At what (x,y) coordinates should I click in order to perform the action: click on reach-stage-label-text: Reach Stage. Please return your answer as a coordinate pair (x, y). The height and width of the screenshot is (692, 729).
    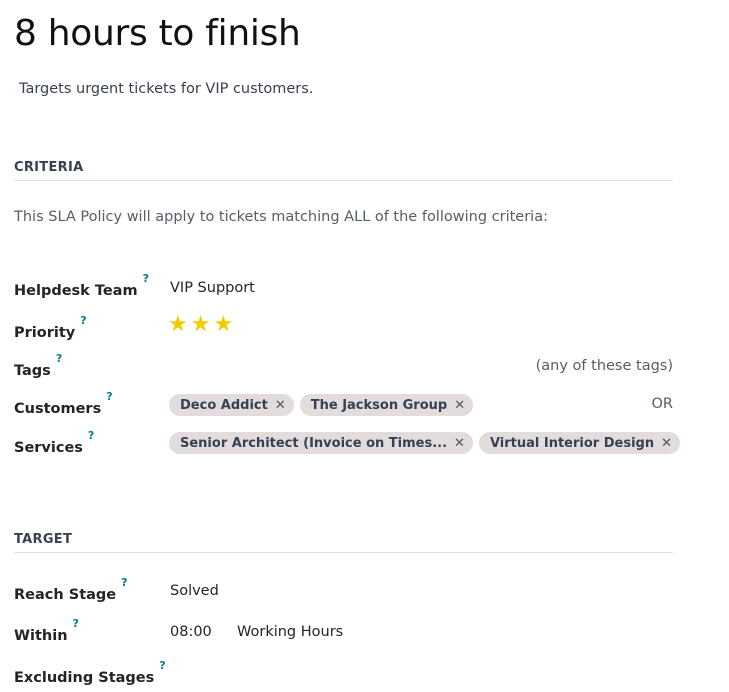
    Looking at the image, I should click on (65, 594).